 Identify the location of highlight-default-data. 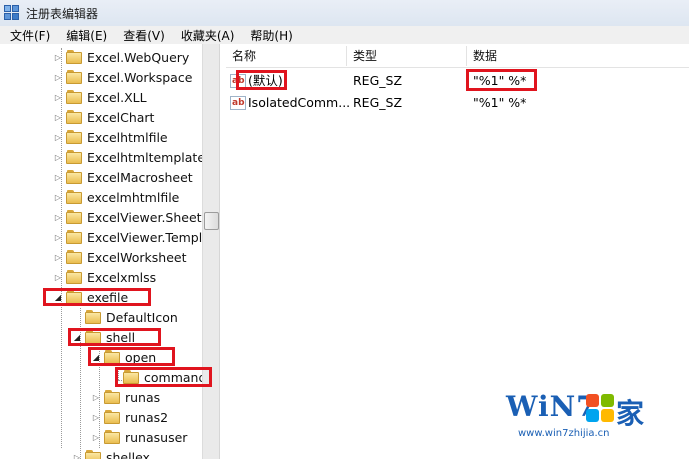
(501, 80).